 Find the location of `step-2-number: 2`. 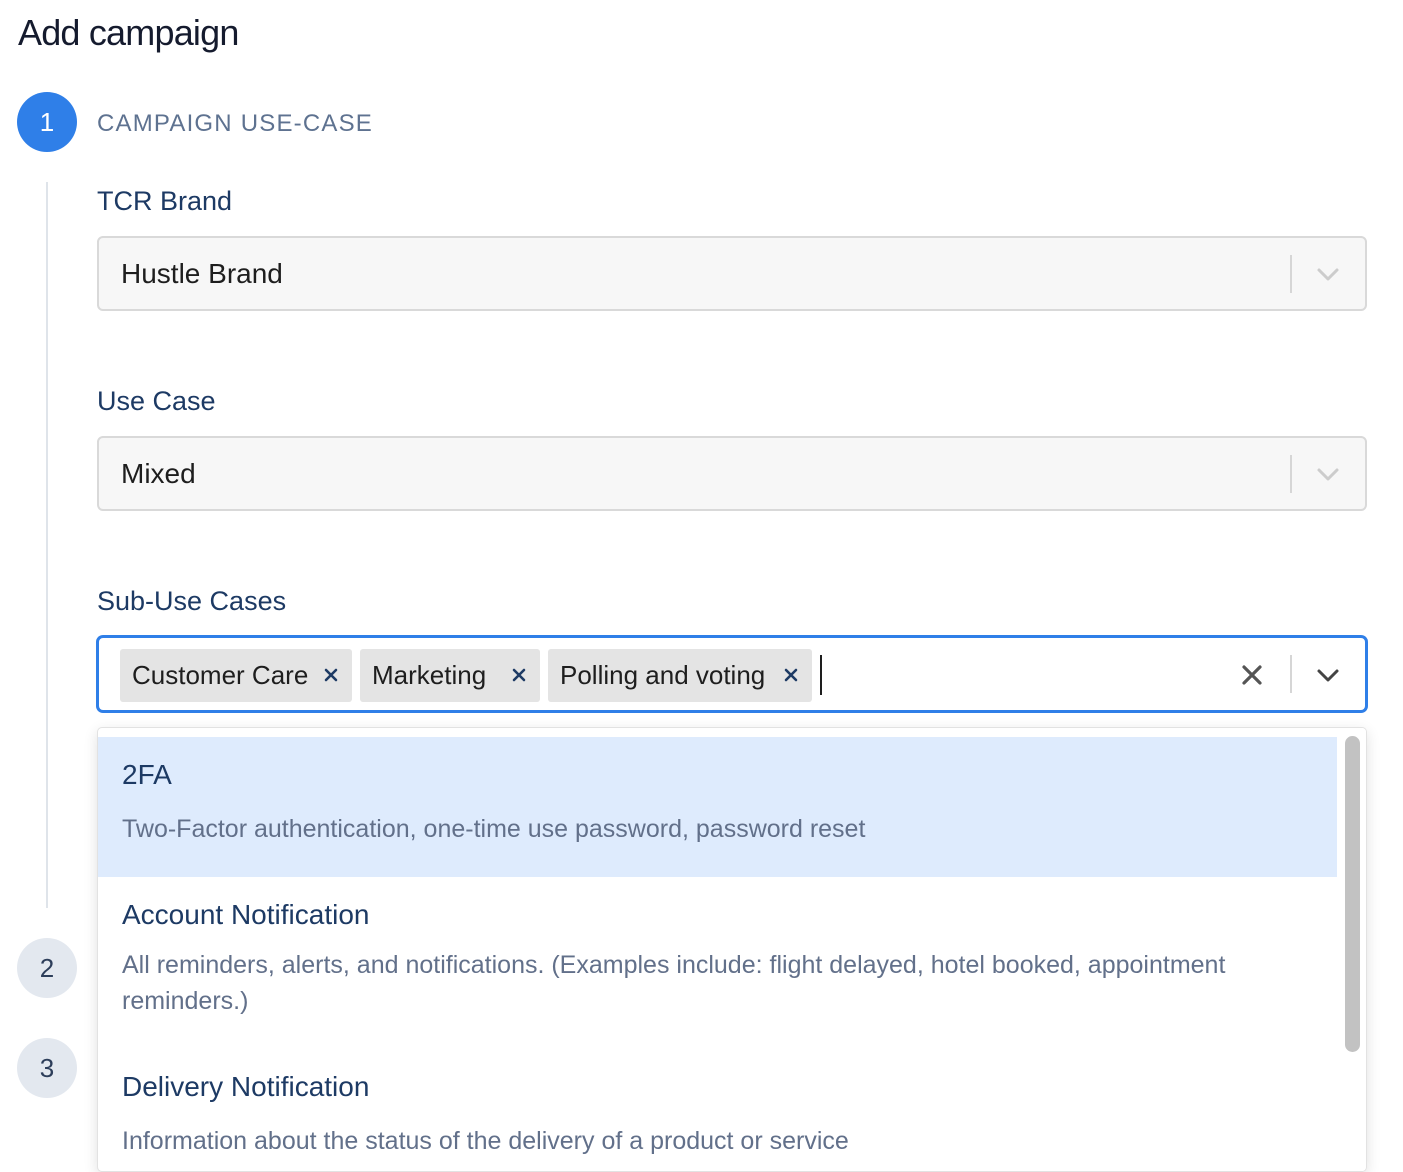

step-2-number: 2 is located at coordinates (47, 967).